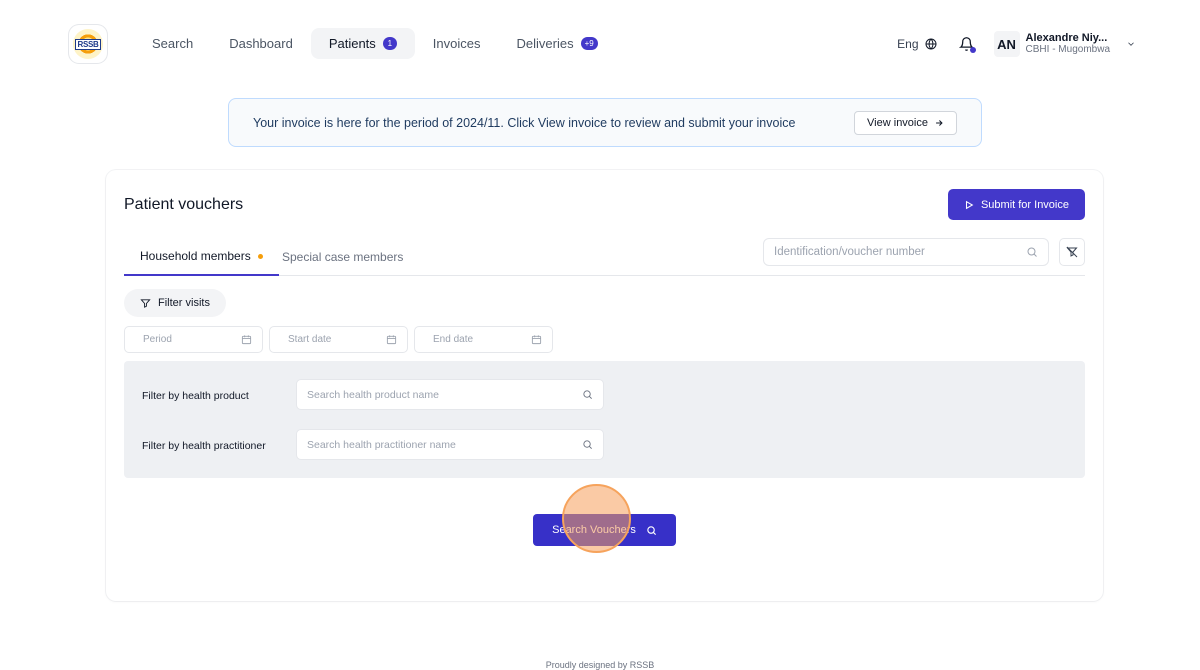 Image resolution: width=1200 pixels, height=670 pixels. What do you see at coordinates (1131, 44) in the screenshot?
I see `chevron-down-icon` at bounding box center [1131, 44].